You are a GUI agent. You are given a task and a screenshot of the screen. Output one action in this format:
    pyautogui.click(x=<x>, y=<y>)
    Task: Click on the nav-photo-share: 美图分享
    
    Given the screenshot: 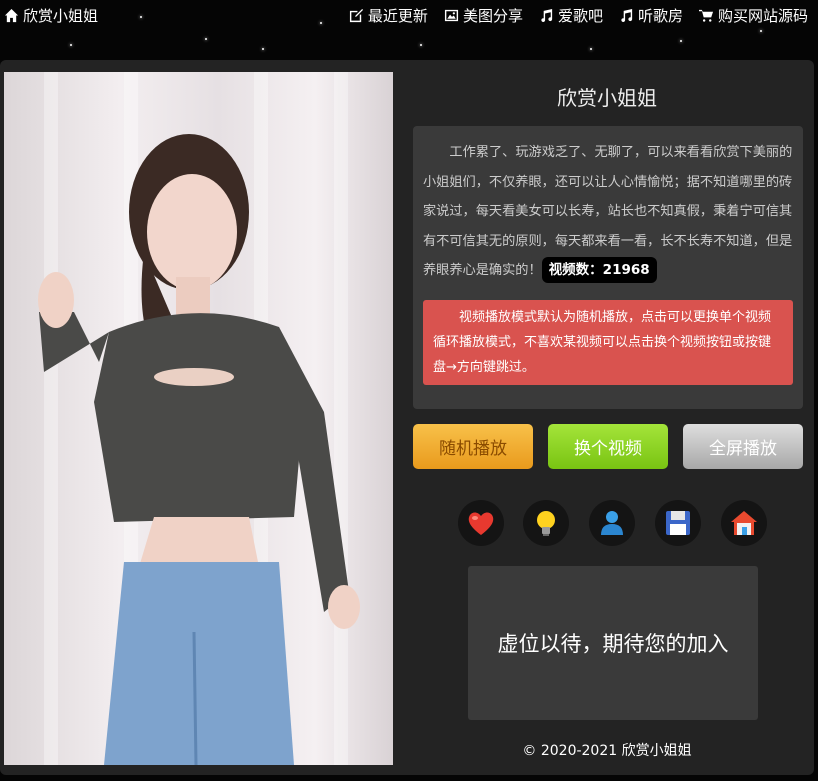 What is the action you would take?
    pyautogui.click(x=483, y=15)
    